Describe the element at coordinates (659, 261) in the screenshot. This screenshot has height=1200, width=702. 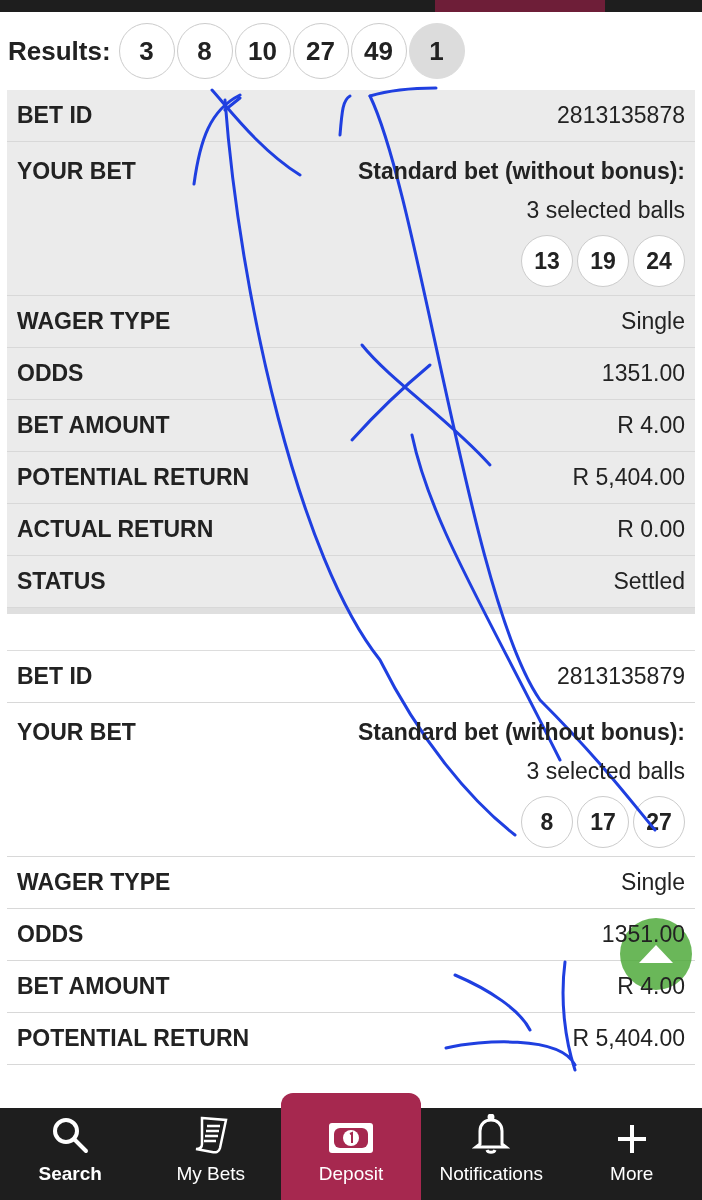
I see `selected-ball: 24` at that location.